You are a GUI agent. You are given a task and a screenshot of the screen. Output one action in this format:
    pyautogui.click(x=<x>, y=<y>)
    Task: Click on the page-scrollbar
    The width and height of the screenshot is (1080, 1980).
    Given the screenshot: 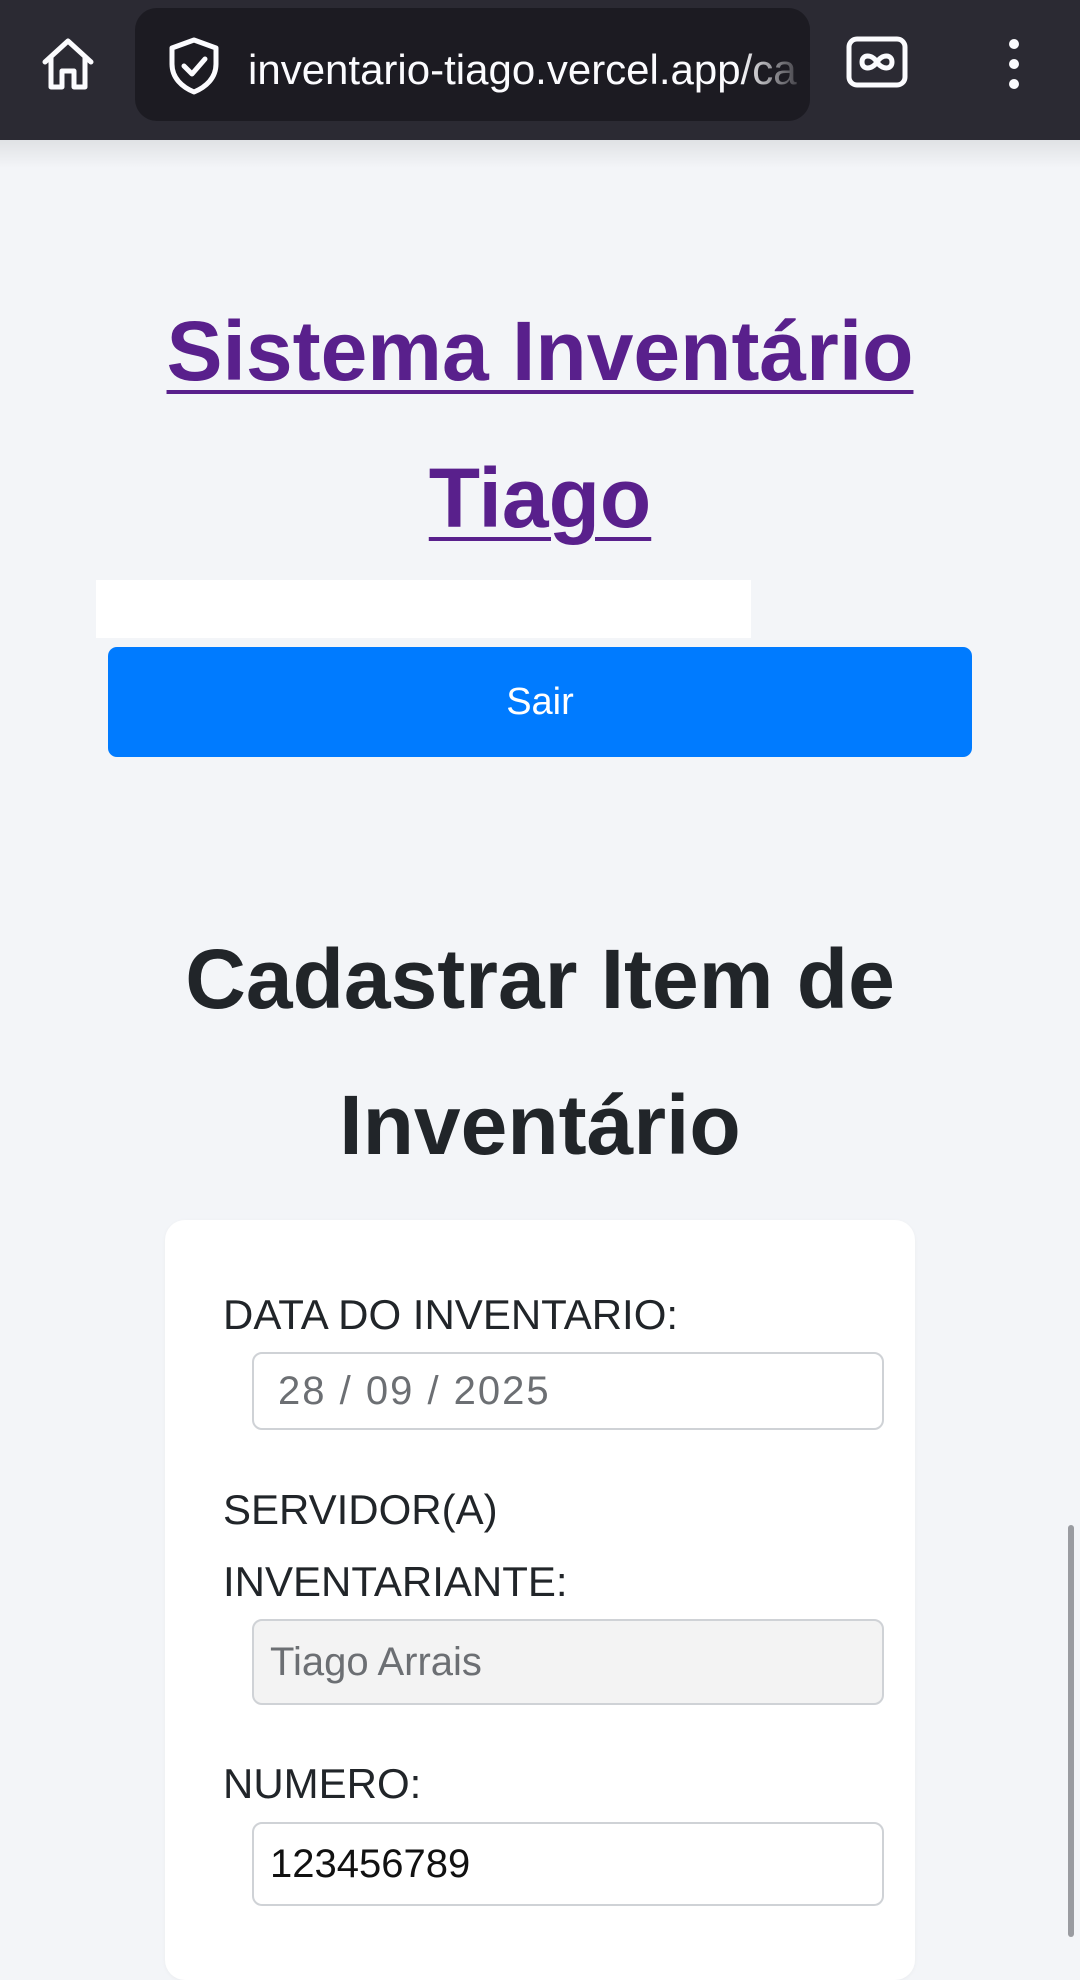 What is the action you would take?
    pyautogui.click(x=1071, y=1731)
    